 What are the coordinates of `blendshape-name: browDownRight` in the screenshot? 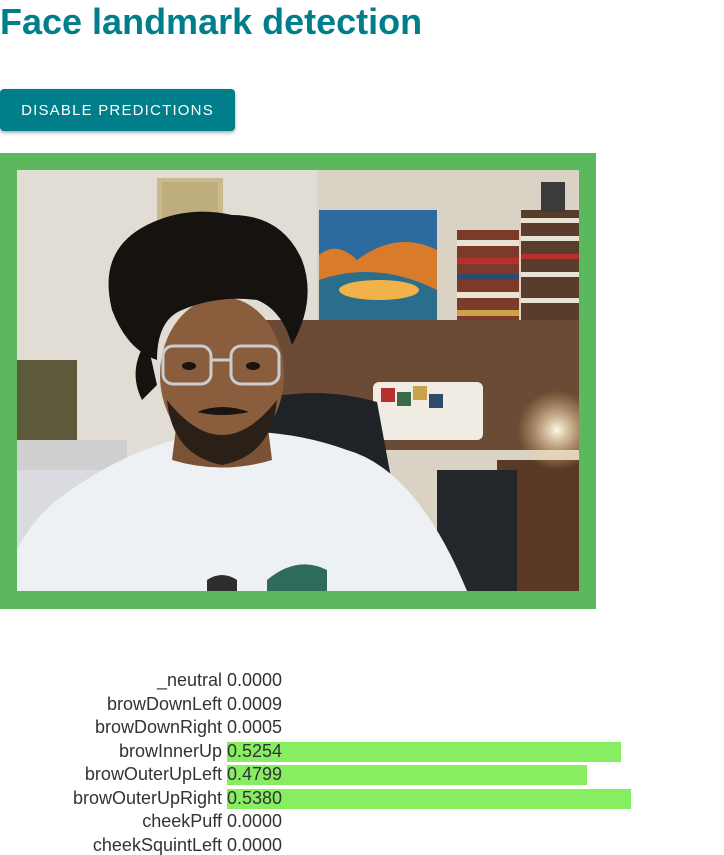 It's located at (158, 727).